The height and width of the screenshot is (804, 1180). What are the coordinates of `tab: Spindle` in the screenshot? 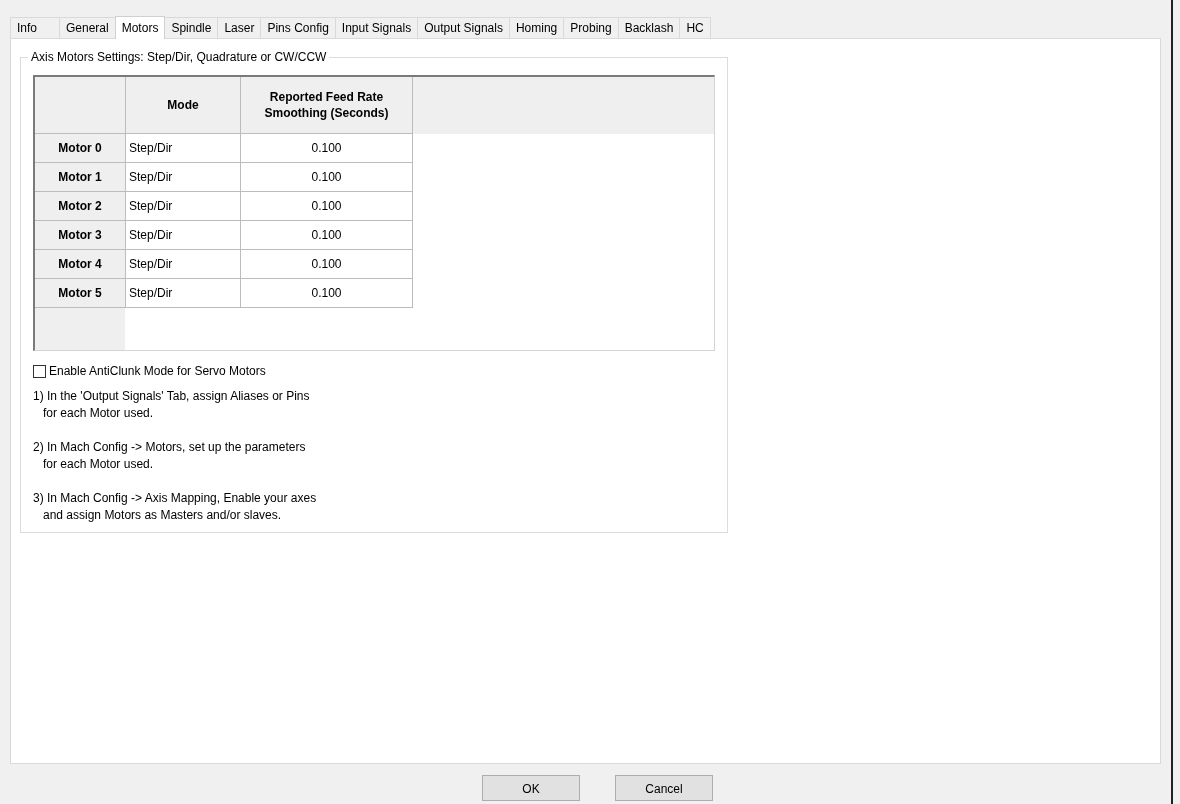 It's located at (191, 27).